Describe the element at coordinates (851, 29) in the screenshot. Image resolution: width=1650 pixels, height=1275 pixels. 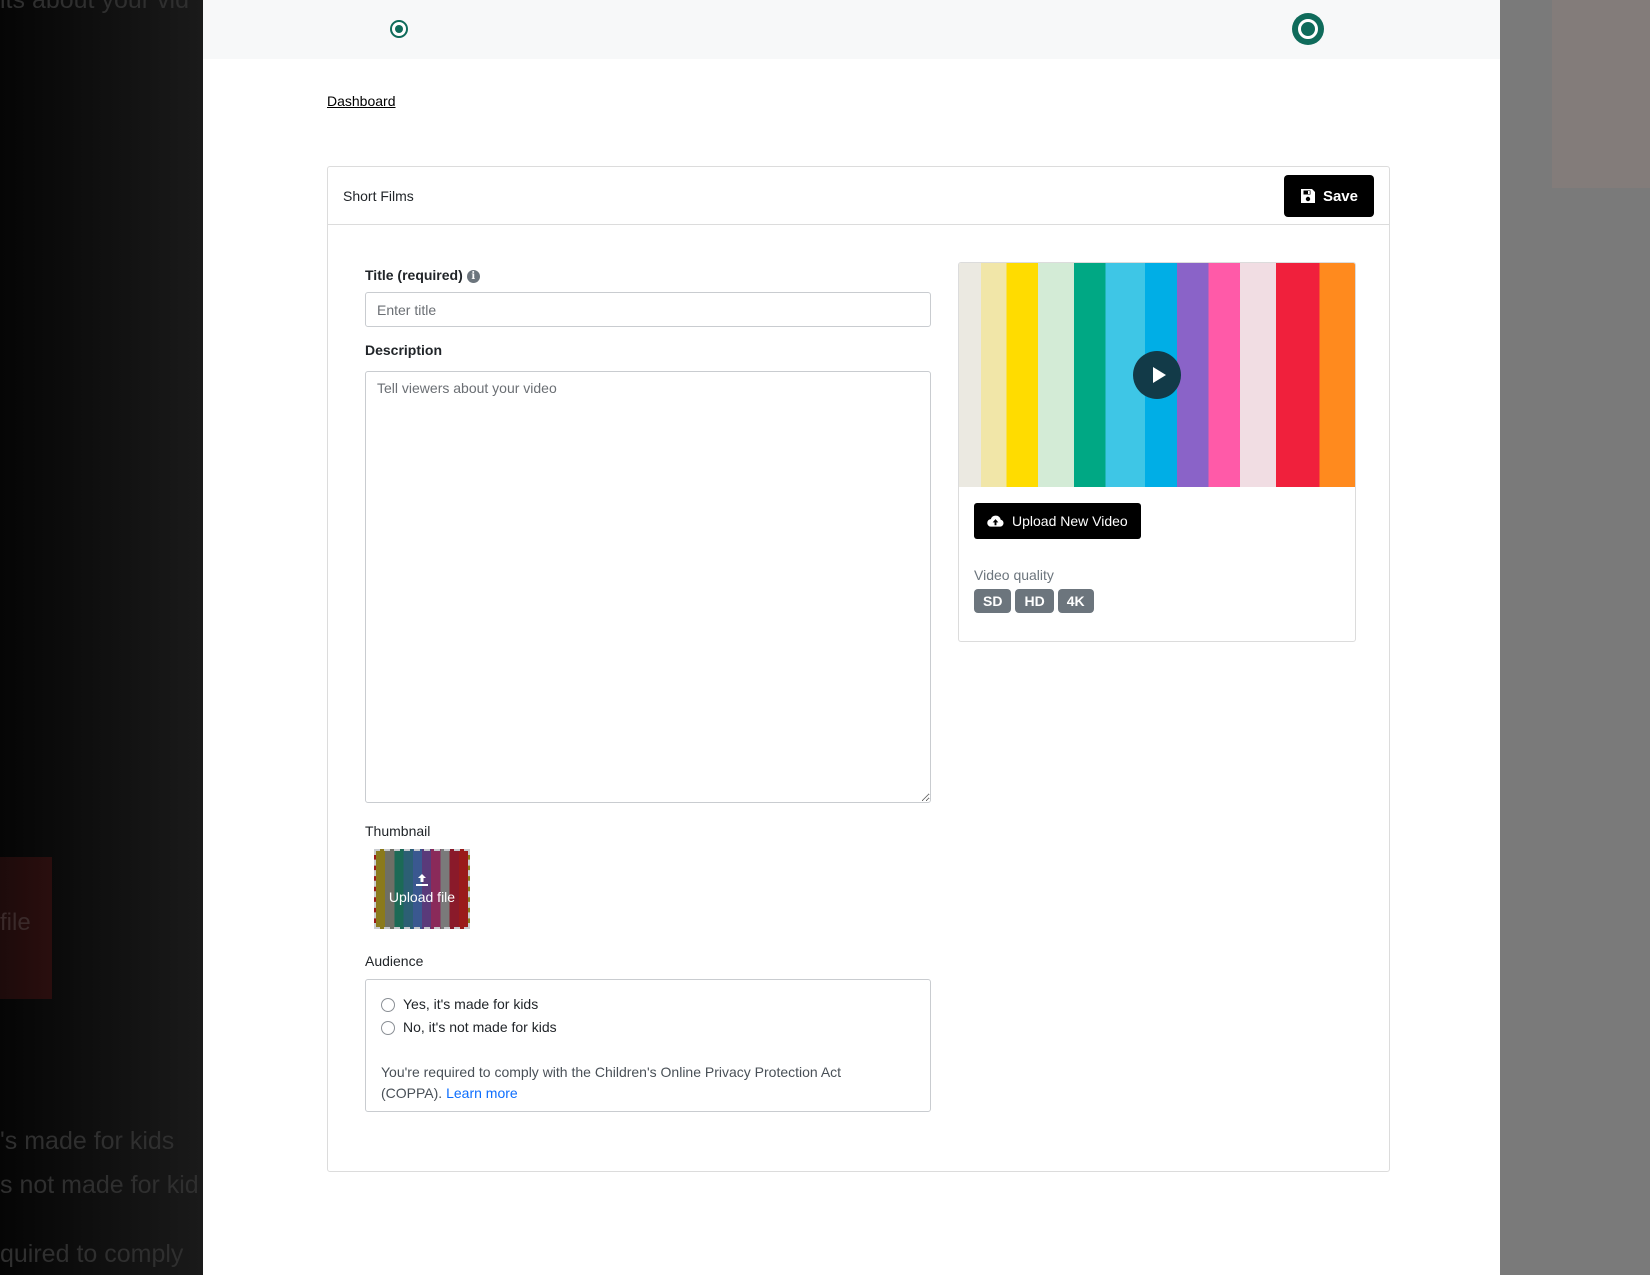
I see `progress-bar` at that location.